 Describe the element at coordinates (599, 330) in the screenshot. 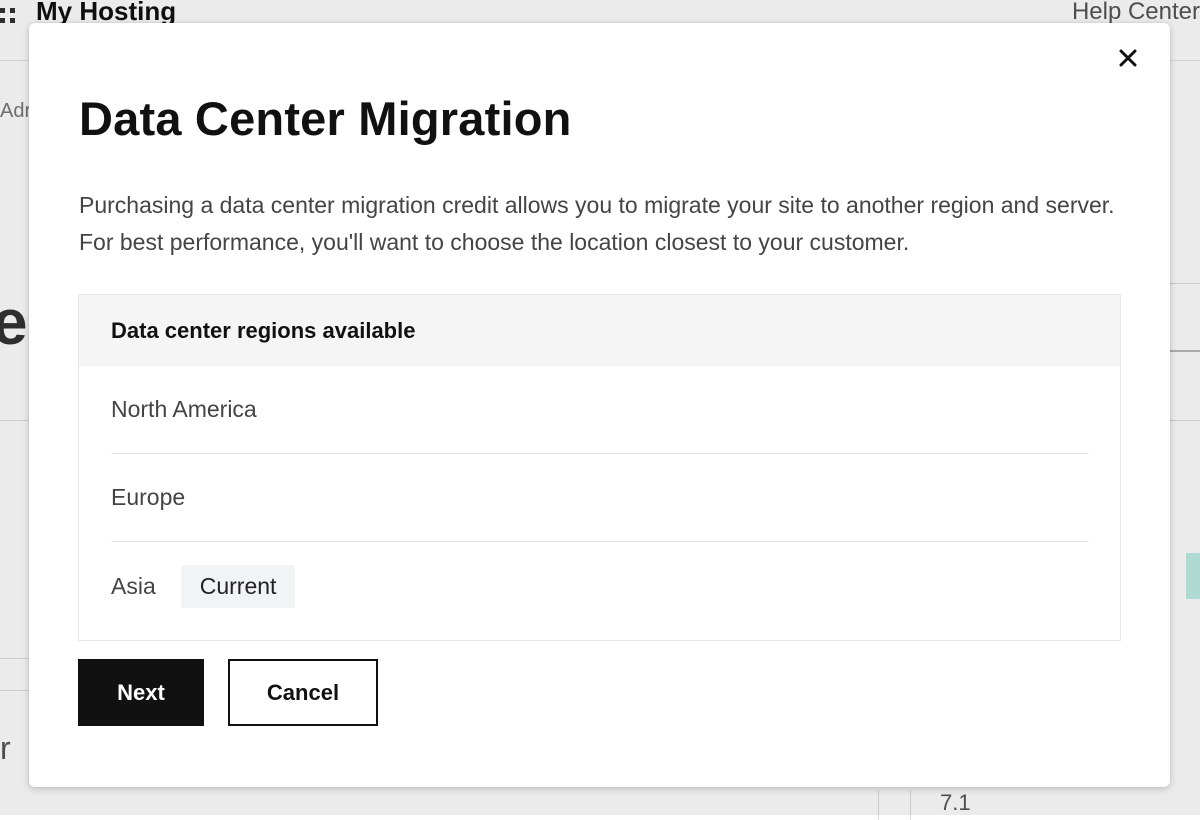

I see `regions-table-header: Data center regions available` at that location.